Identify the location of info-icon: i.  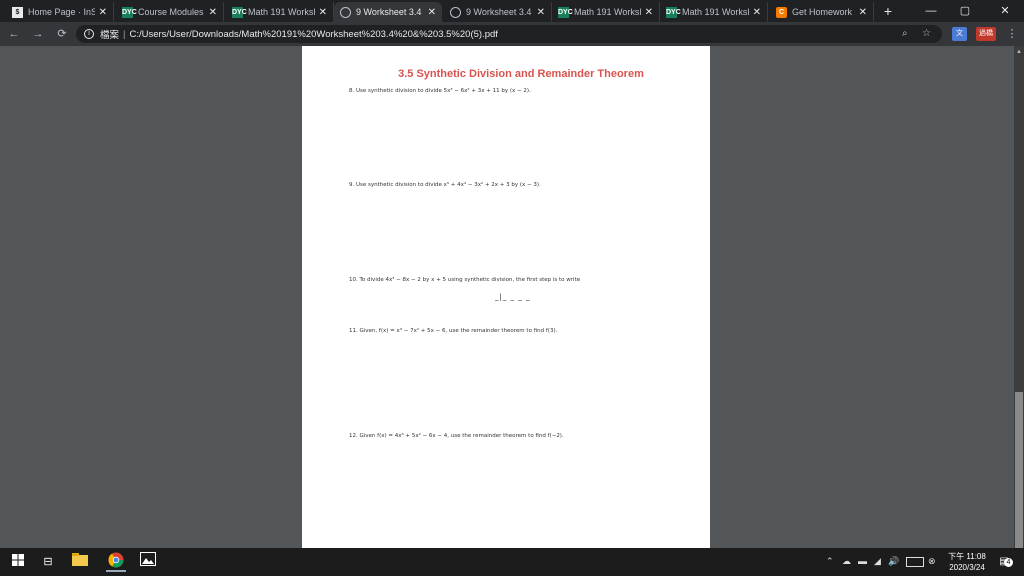
(89, 34).